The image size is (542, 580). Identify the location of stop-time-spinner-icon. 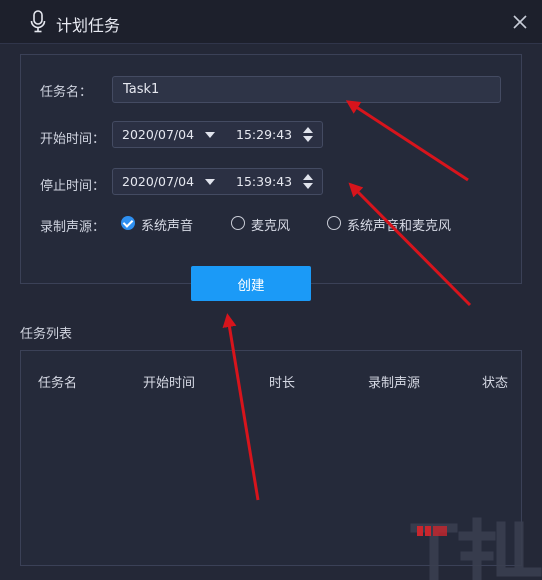
(308, 182).